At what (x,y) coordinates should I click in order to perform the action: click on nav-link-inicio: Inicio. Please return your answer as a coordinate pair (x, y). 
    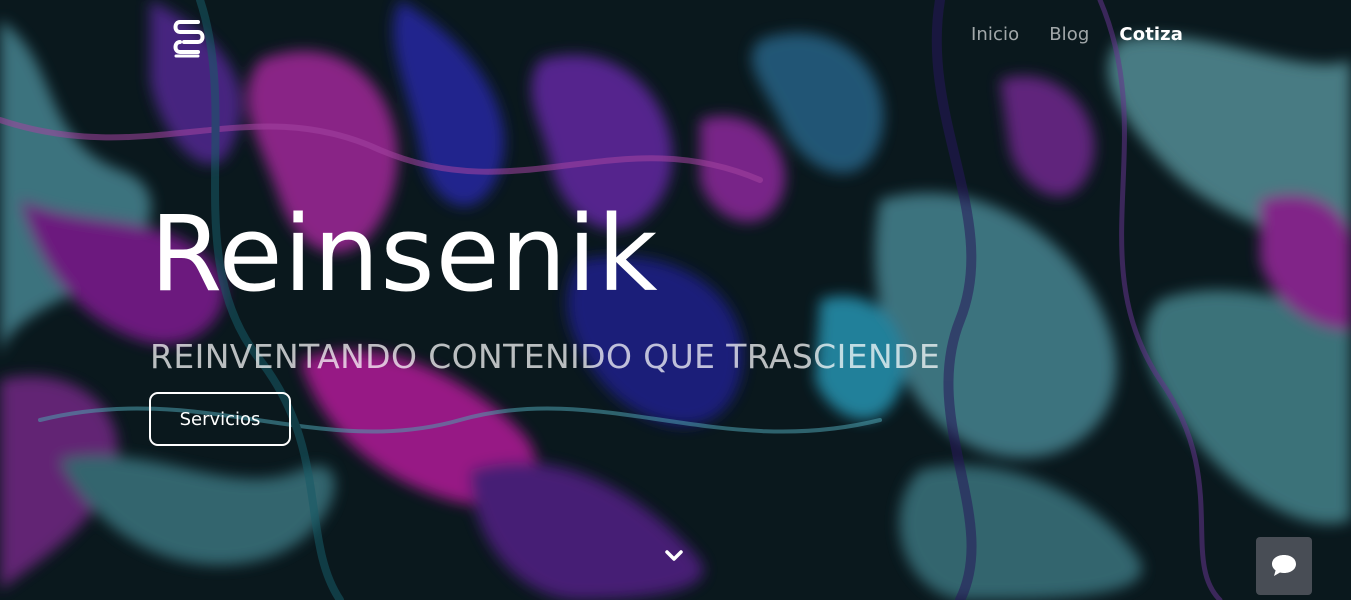
    Looking at the image, I should click on (995, 34).